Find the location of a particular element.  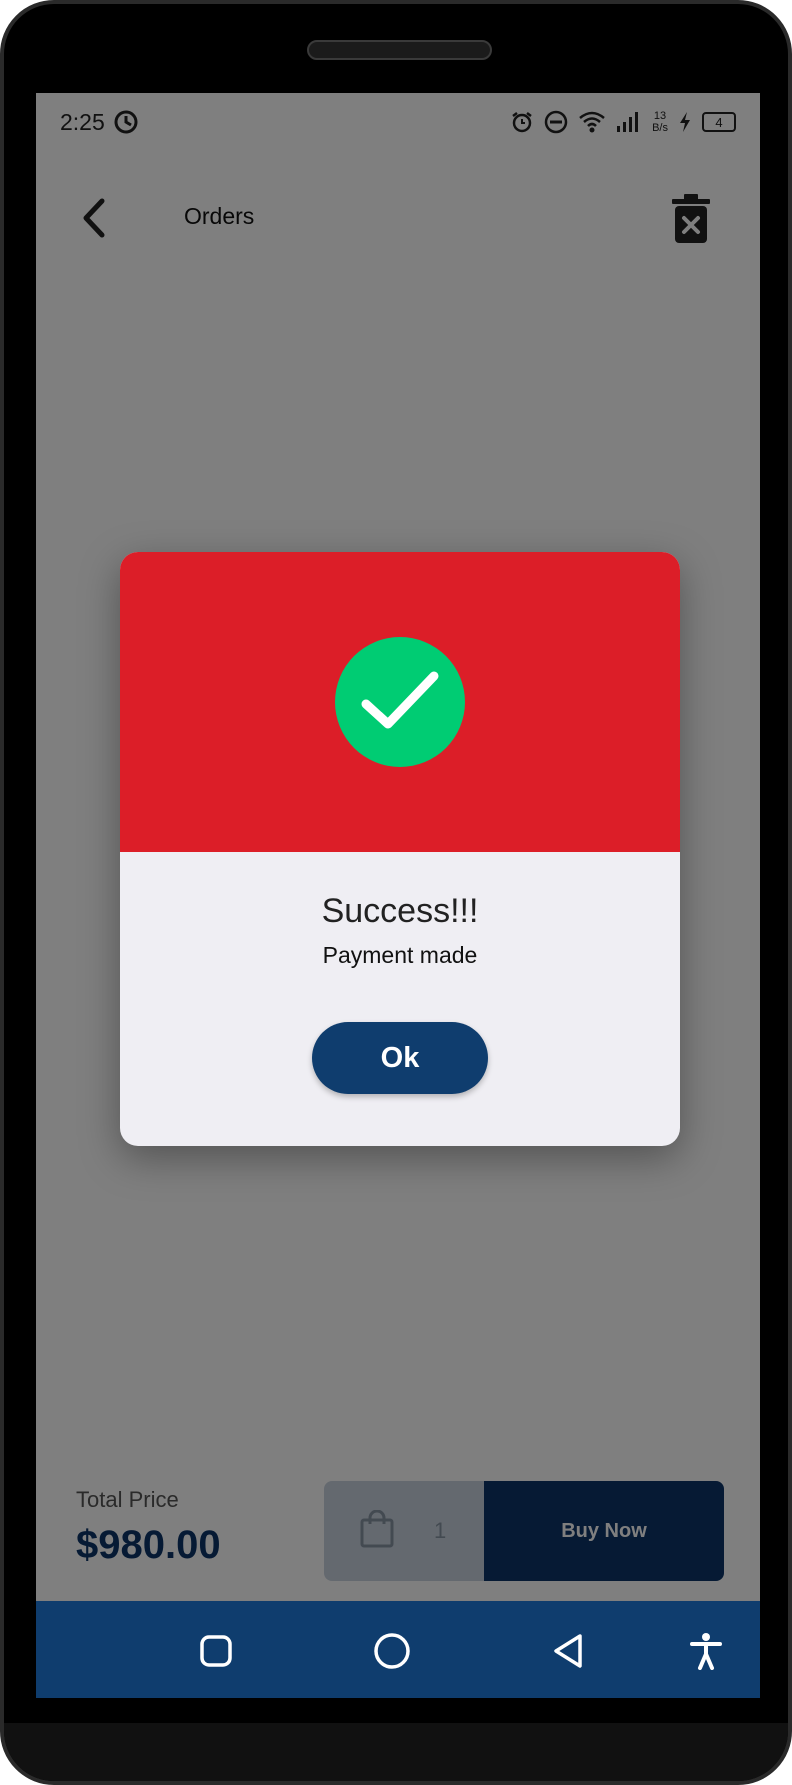

phone-chin is located at coordinates (396, 1752).